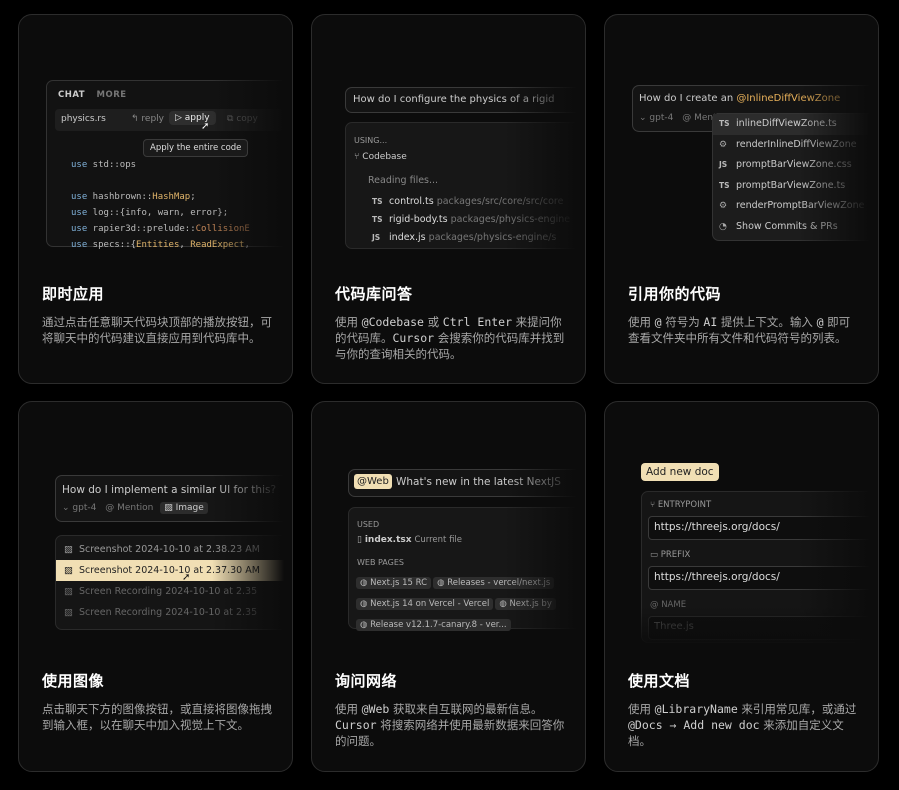 This screenshot has width=899, height=790. I want to click on mention-item: ⚙ renderInlineDiffViewZone, so click(795, 145).